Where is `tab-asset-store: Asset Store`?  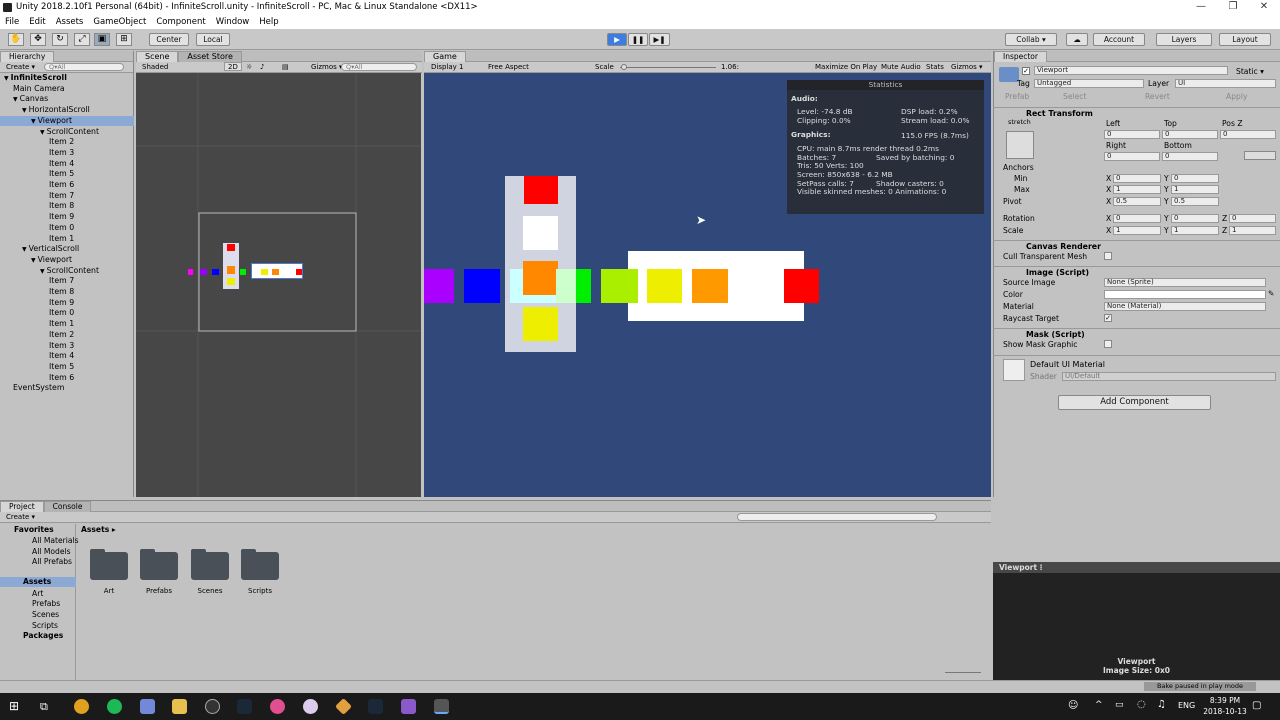
tab-asset-store: Asset Store is located at coordinates (210, 56).